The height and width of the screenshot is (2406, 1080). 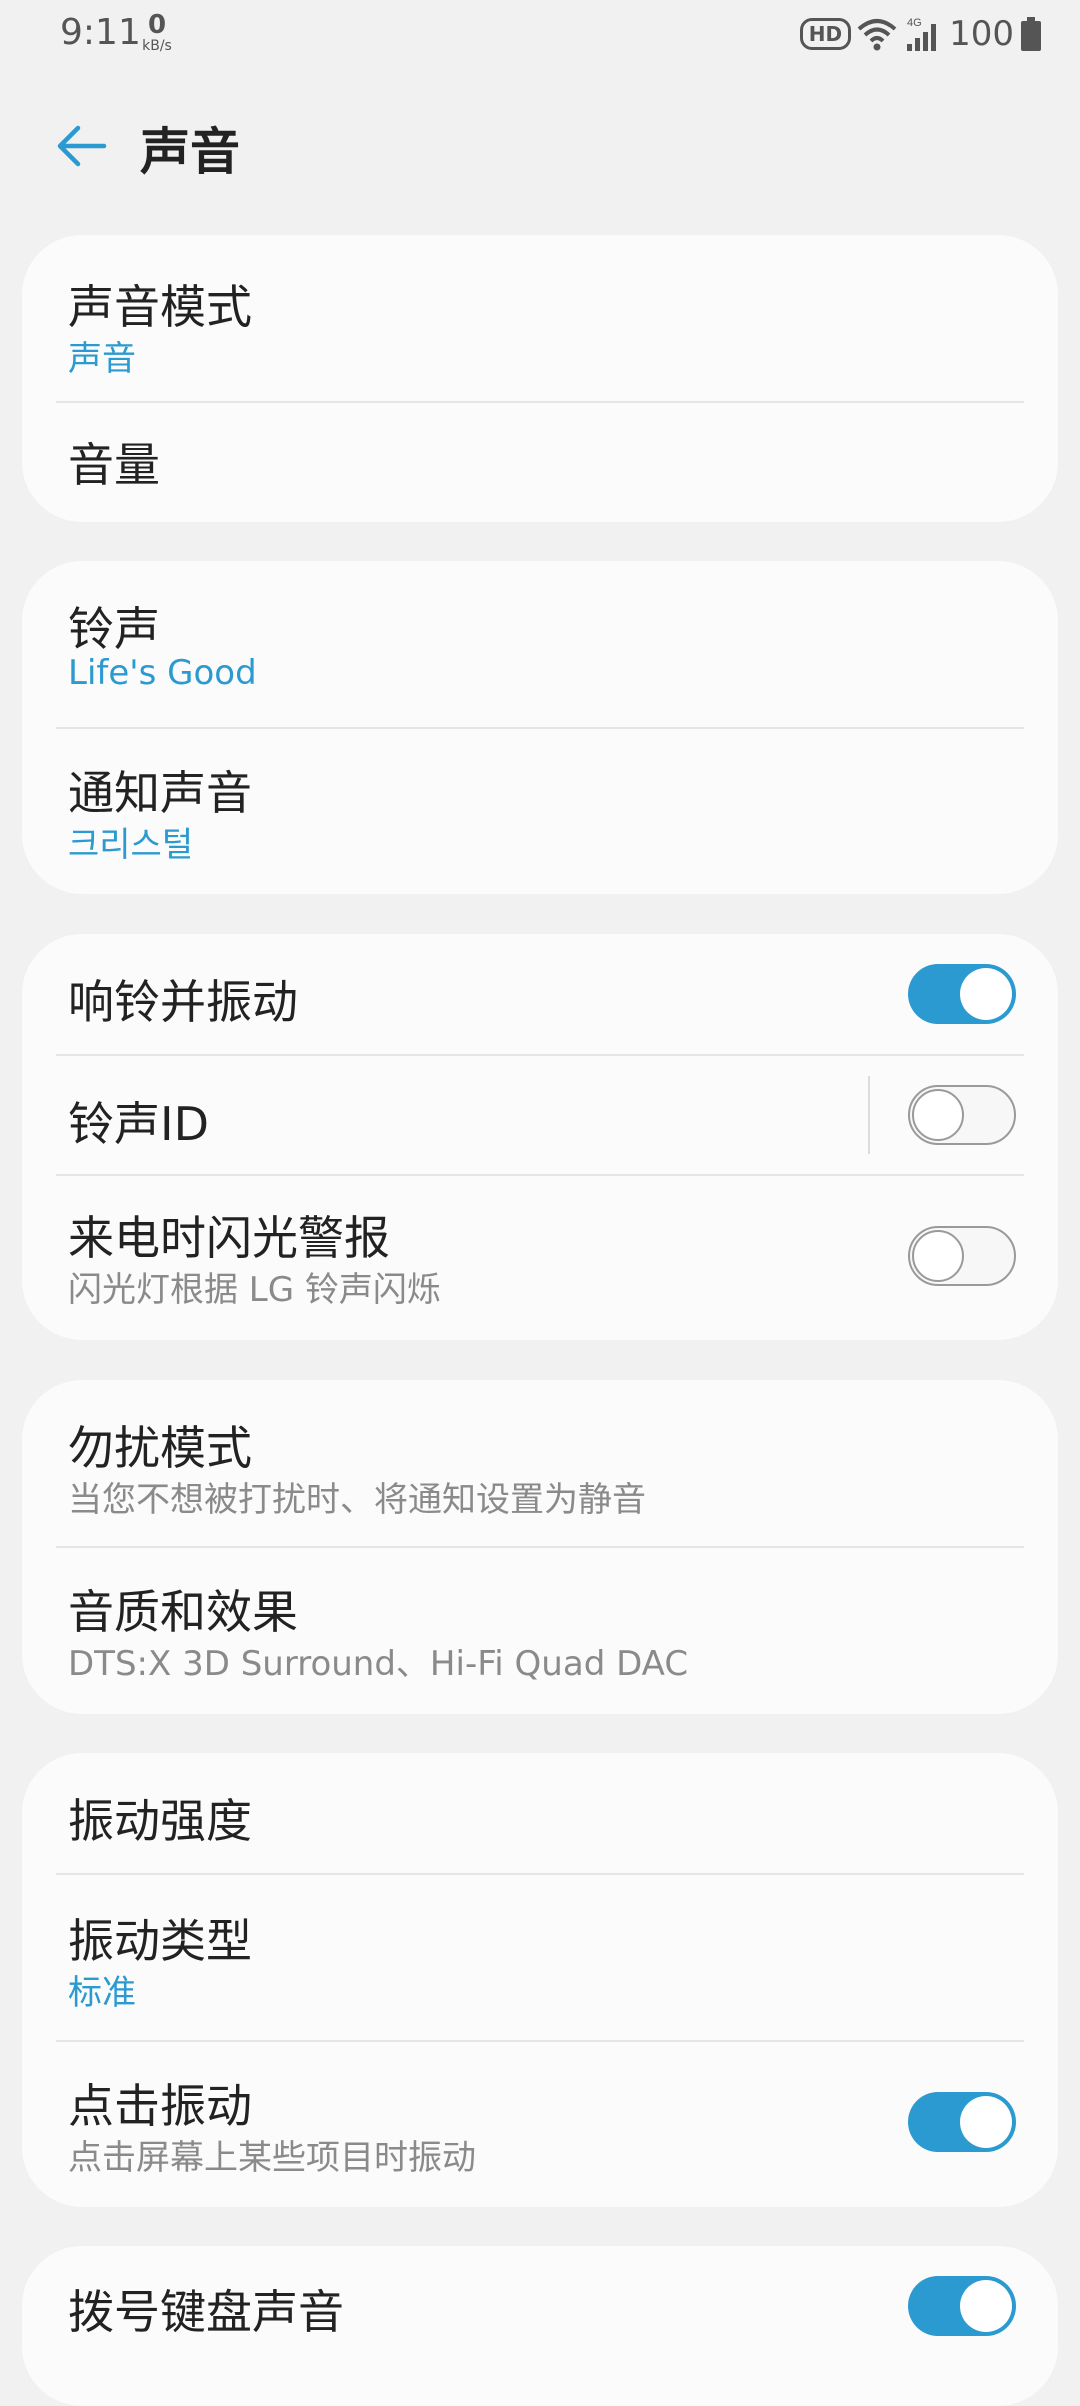 What do you see at coordinates (540, 1115) in the screenshot?
I see `ringtone-id-item: 铃声ID` at bounding box center [540, 1115].